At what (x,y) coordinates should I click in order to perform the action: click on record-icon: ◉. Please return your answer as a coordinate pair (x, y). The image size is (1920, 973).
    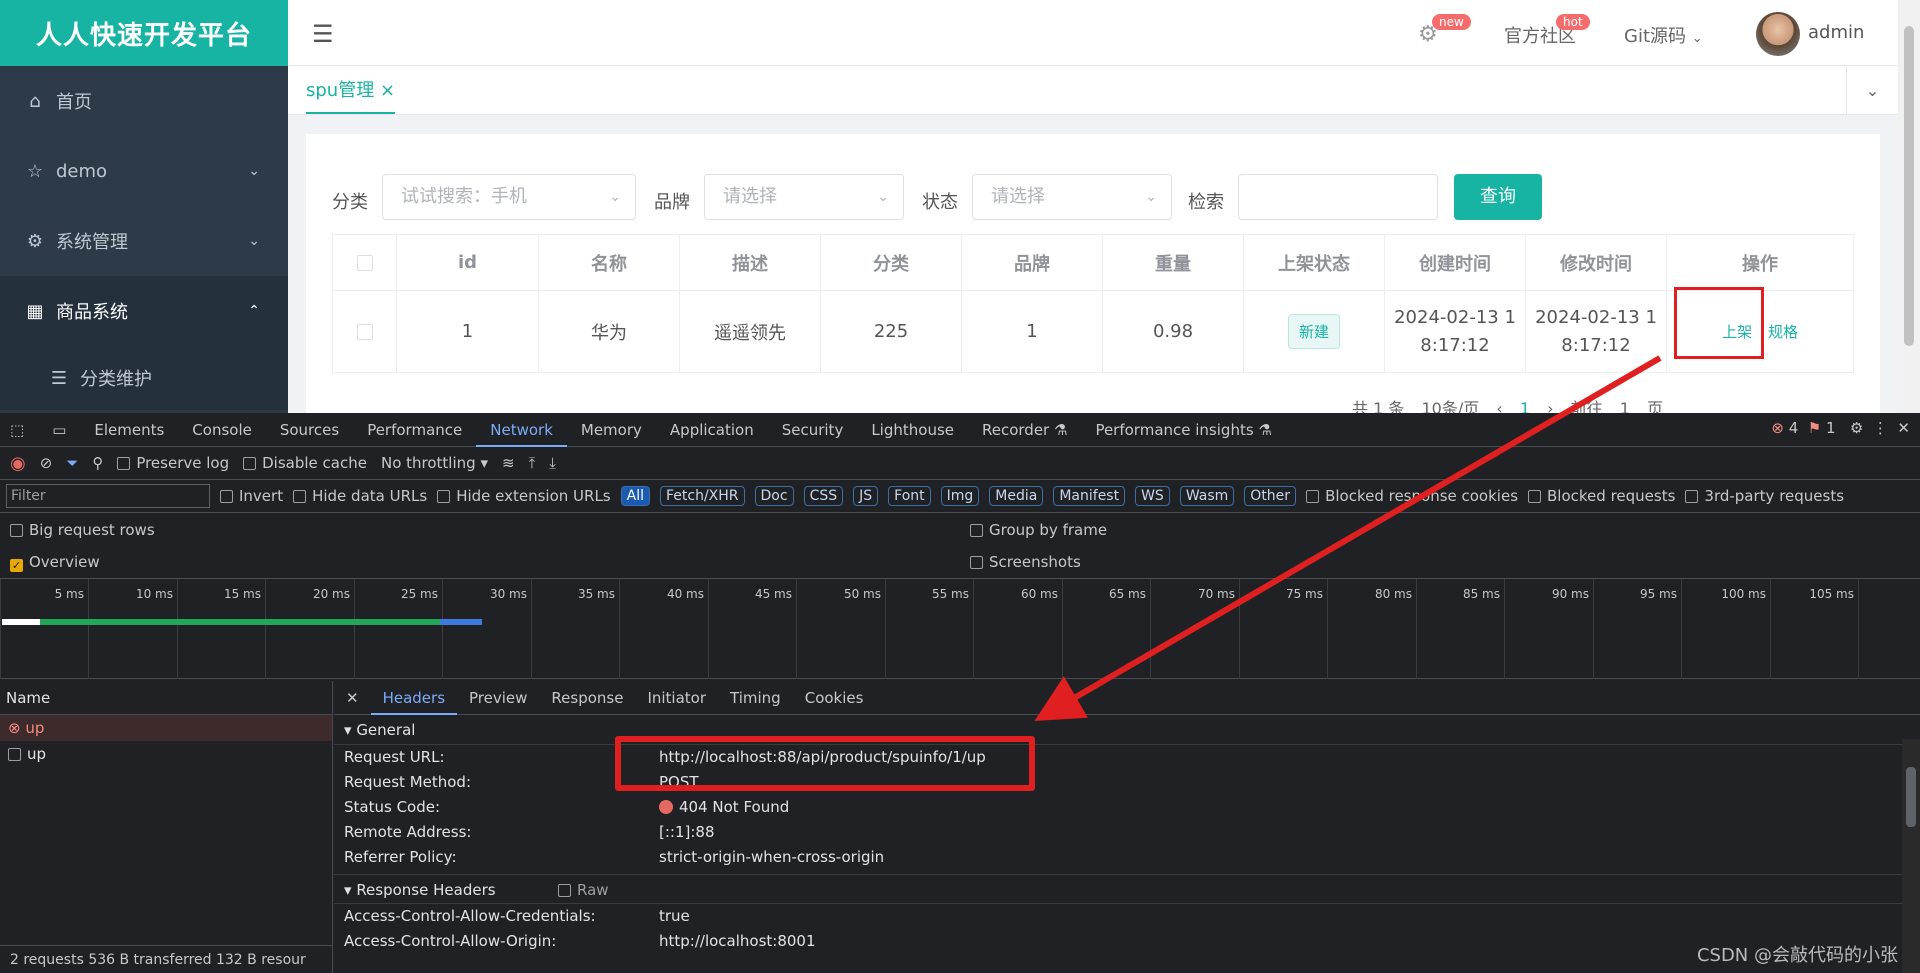
    Looking at the image, I should click on (18, 463).